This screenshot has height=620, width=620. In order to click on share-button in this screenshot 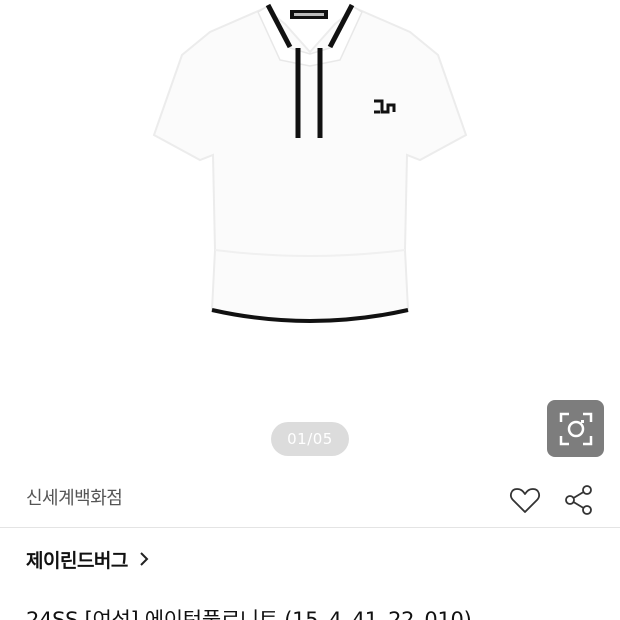, I will do `click(579, 500)`.